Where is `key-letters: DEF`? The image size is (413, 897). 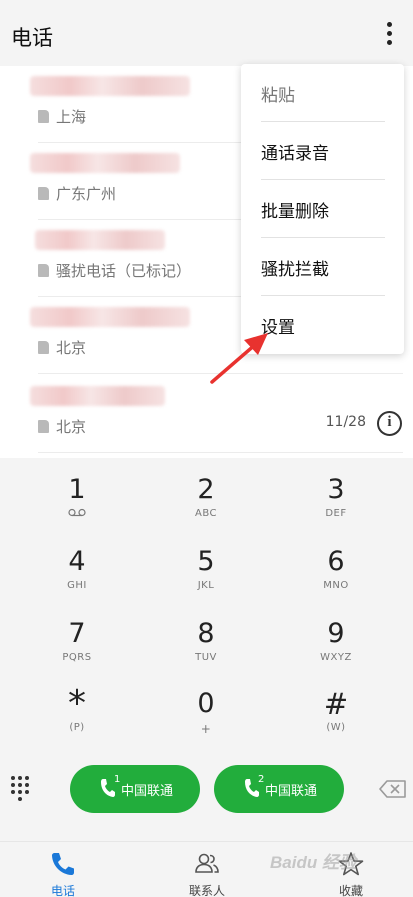 key-letters: DEF is located at coordinates (336, 513).